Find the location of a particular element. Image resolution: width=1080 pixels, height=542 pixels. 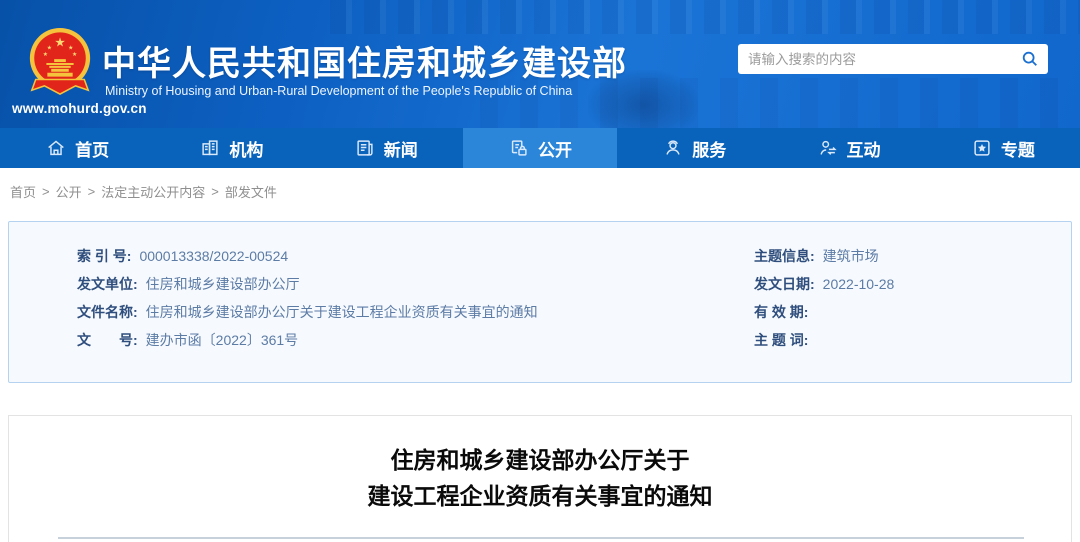

meta-row-issue-date: 发文日期: 2022-10-28 is located at coordinates (904, 284).